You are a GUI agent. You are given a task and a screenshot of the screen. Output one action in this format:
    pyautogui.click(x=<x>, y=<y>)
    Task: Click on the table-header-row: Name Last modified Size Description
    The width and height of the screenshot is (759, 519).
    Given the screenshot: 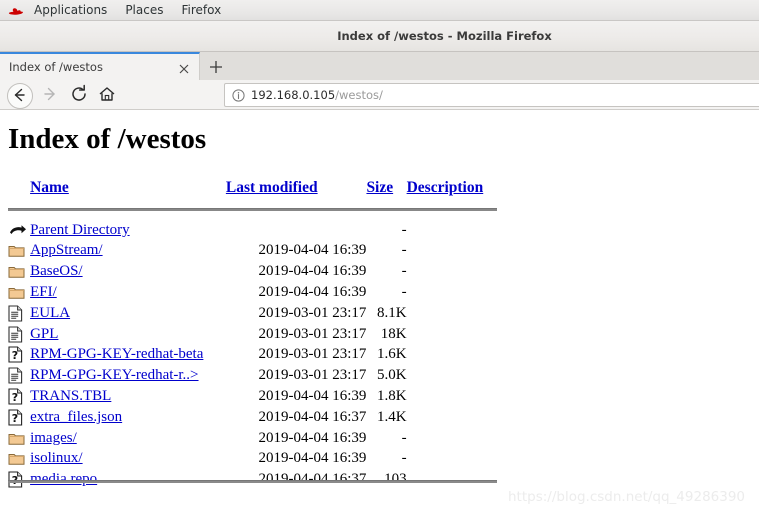 What is the action you would take?
    pyautogui.click(x=252, y=189)
    